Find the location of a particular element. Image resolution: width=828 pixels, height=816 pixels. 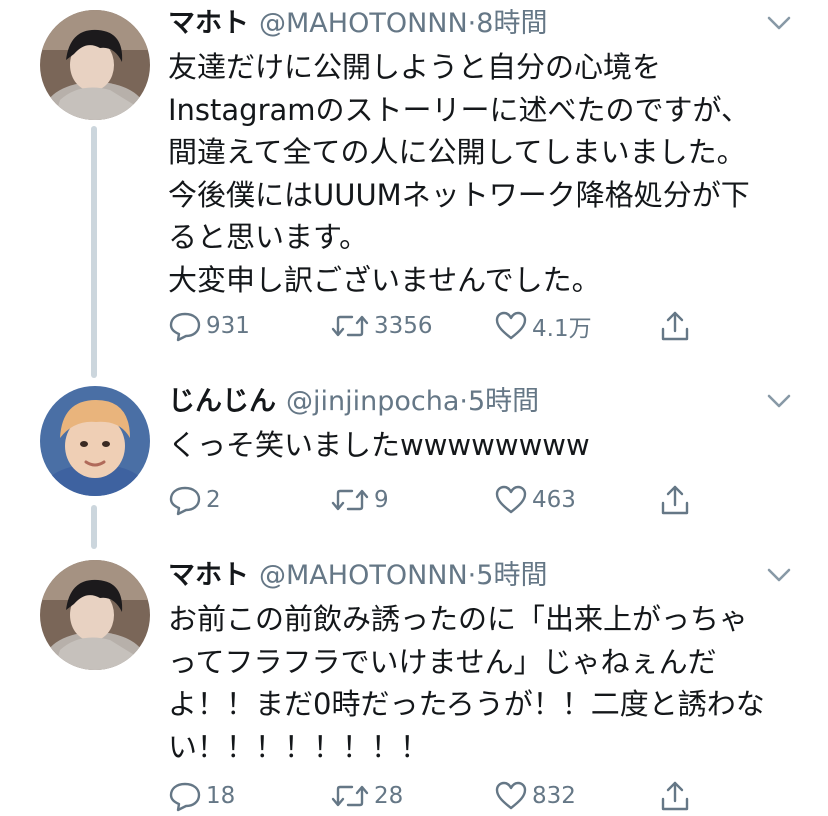

user-handle: @jinjinpocha is located at coordinates (372, 401).